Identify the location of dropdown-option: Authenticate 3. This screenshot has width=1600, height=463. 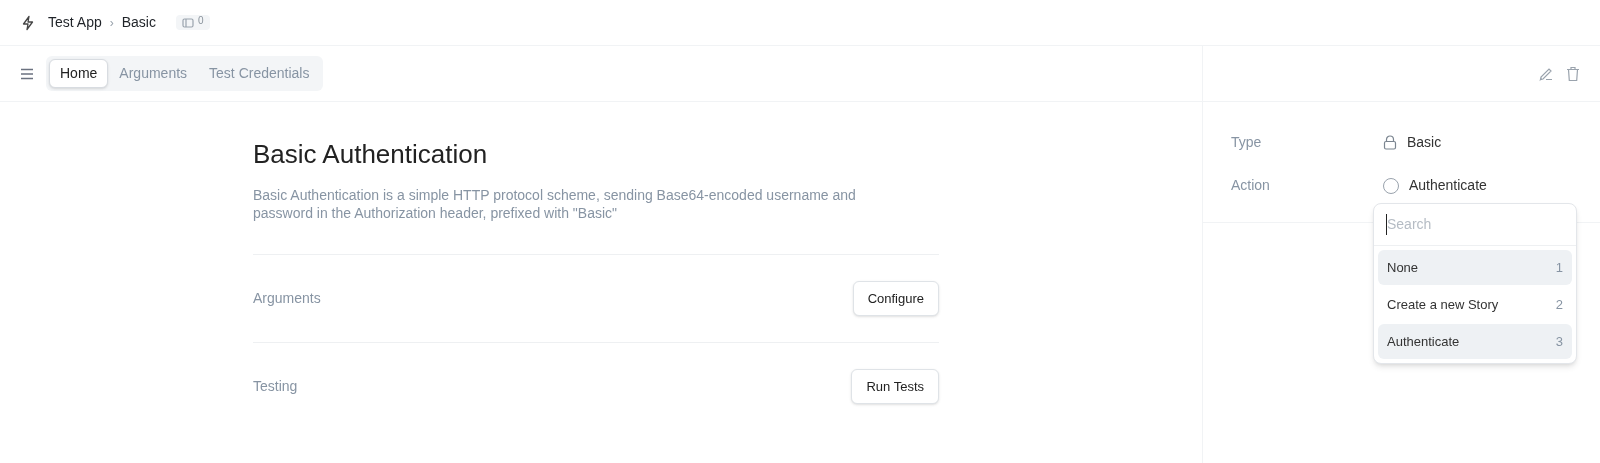
(1475, 341).